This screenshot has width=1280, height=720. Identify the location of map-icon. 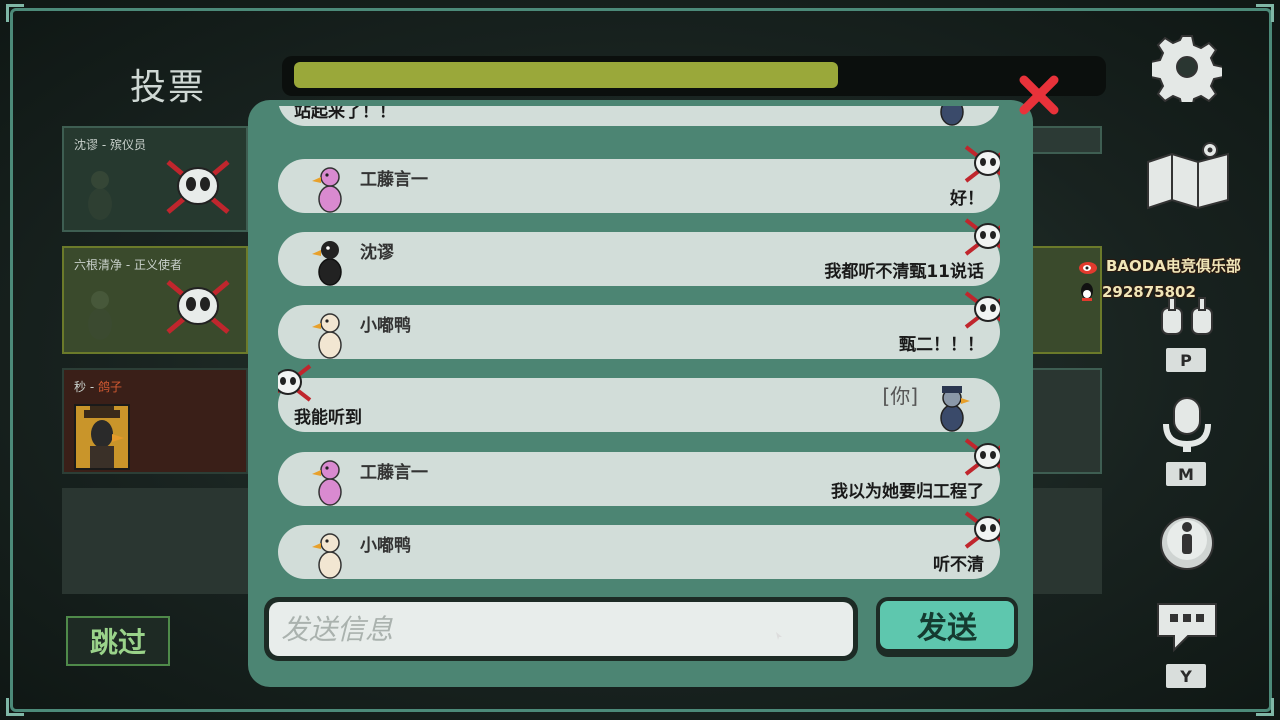
(1189, 176).